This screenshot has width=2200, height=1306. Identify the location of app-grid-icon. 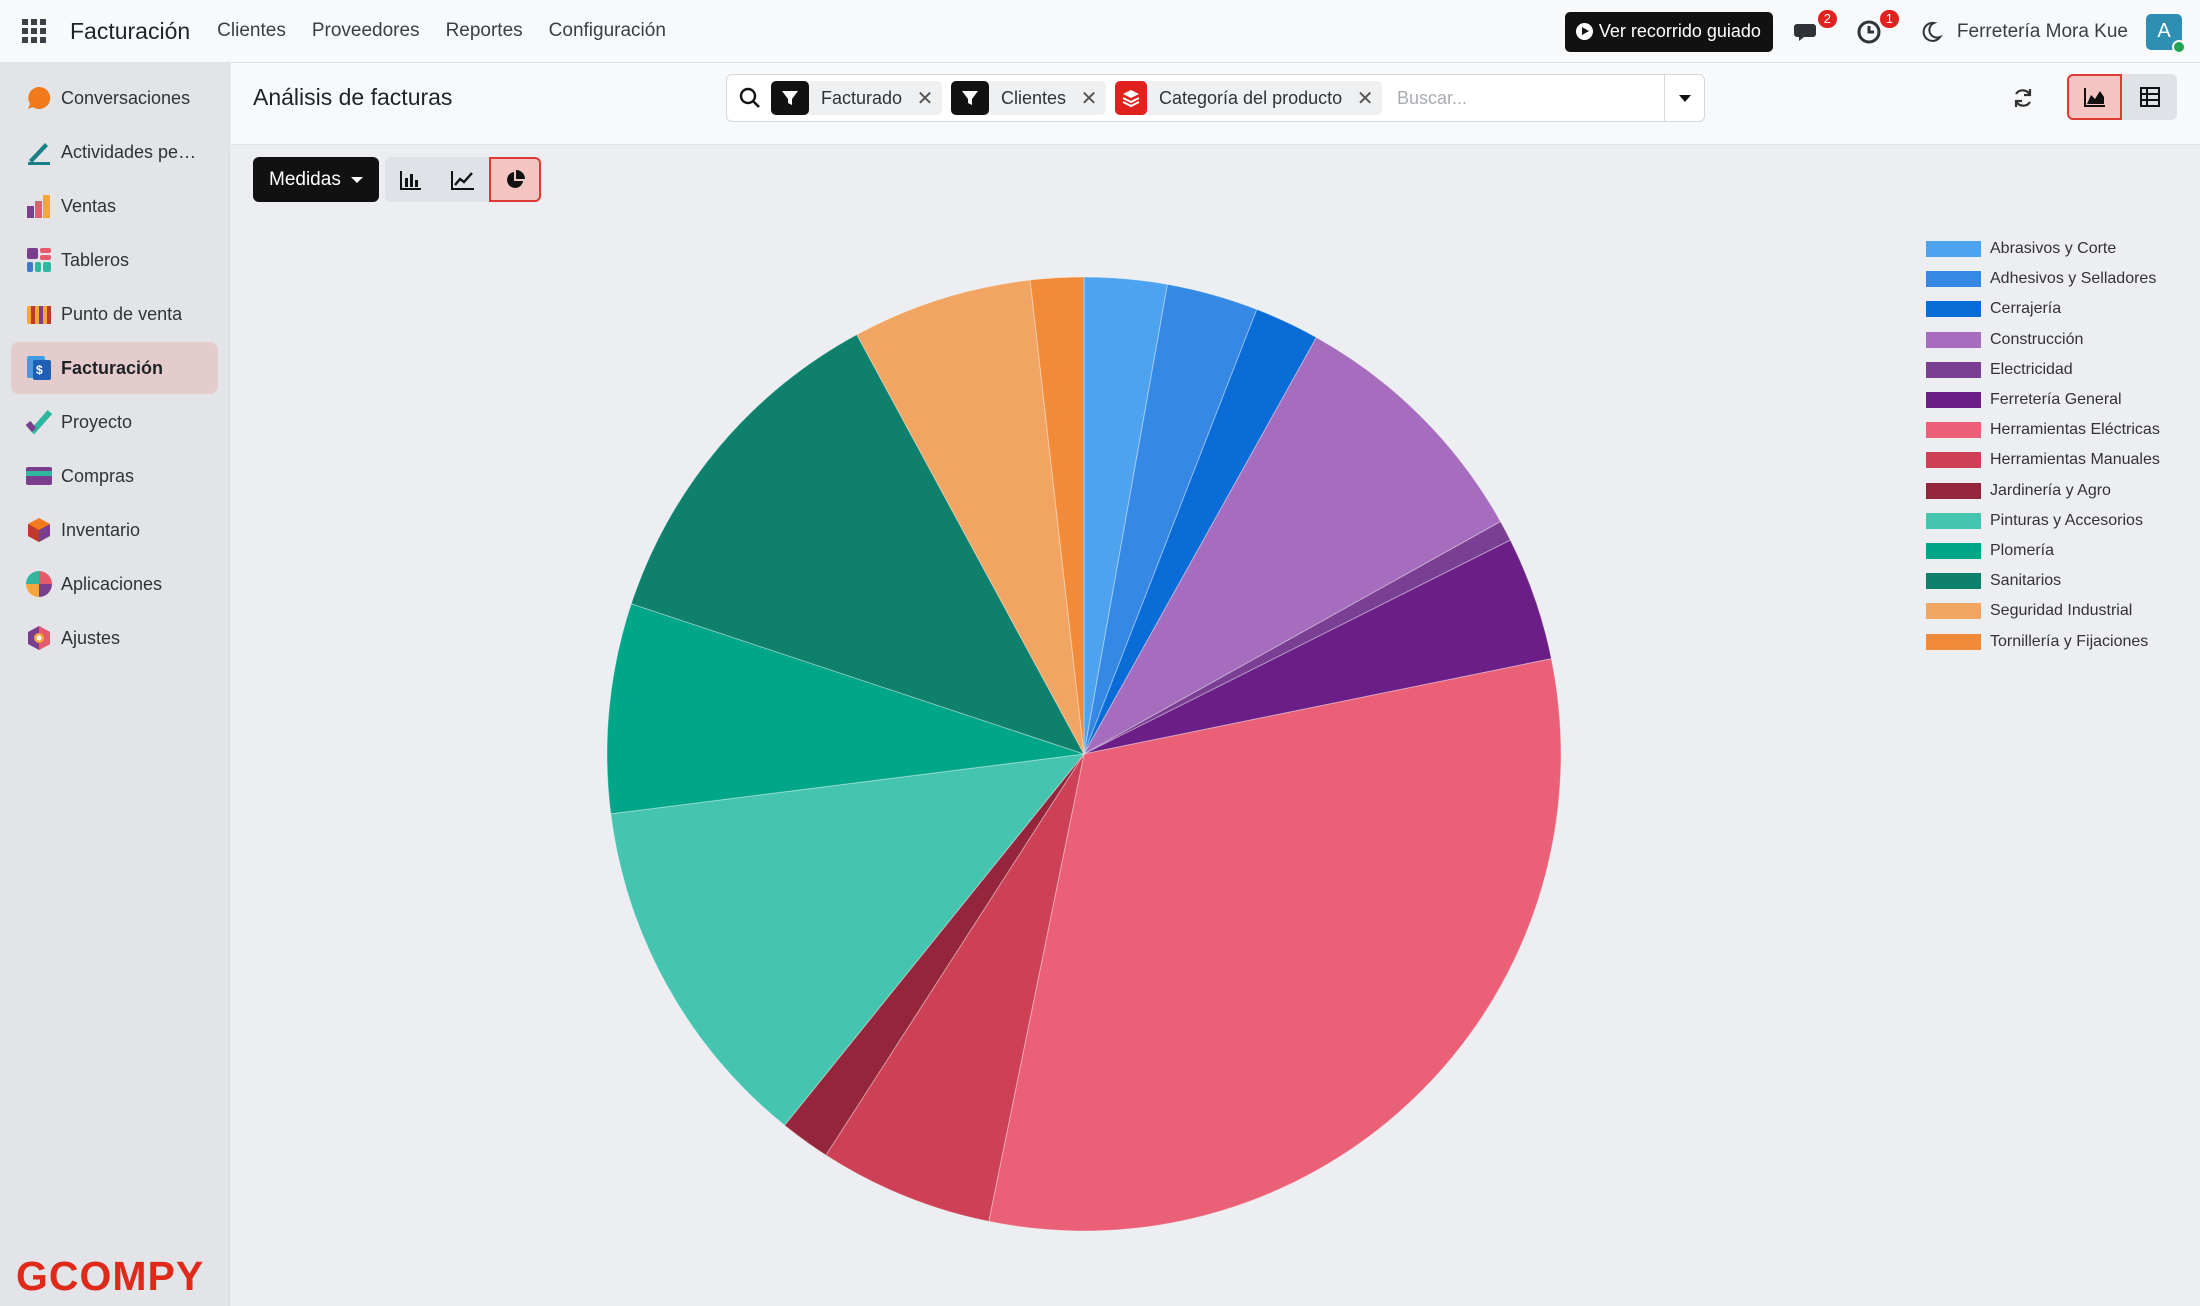
(34, 31).